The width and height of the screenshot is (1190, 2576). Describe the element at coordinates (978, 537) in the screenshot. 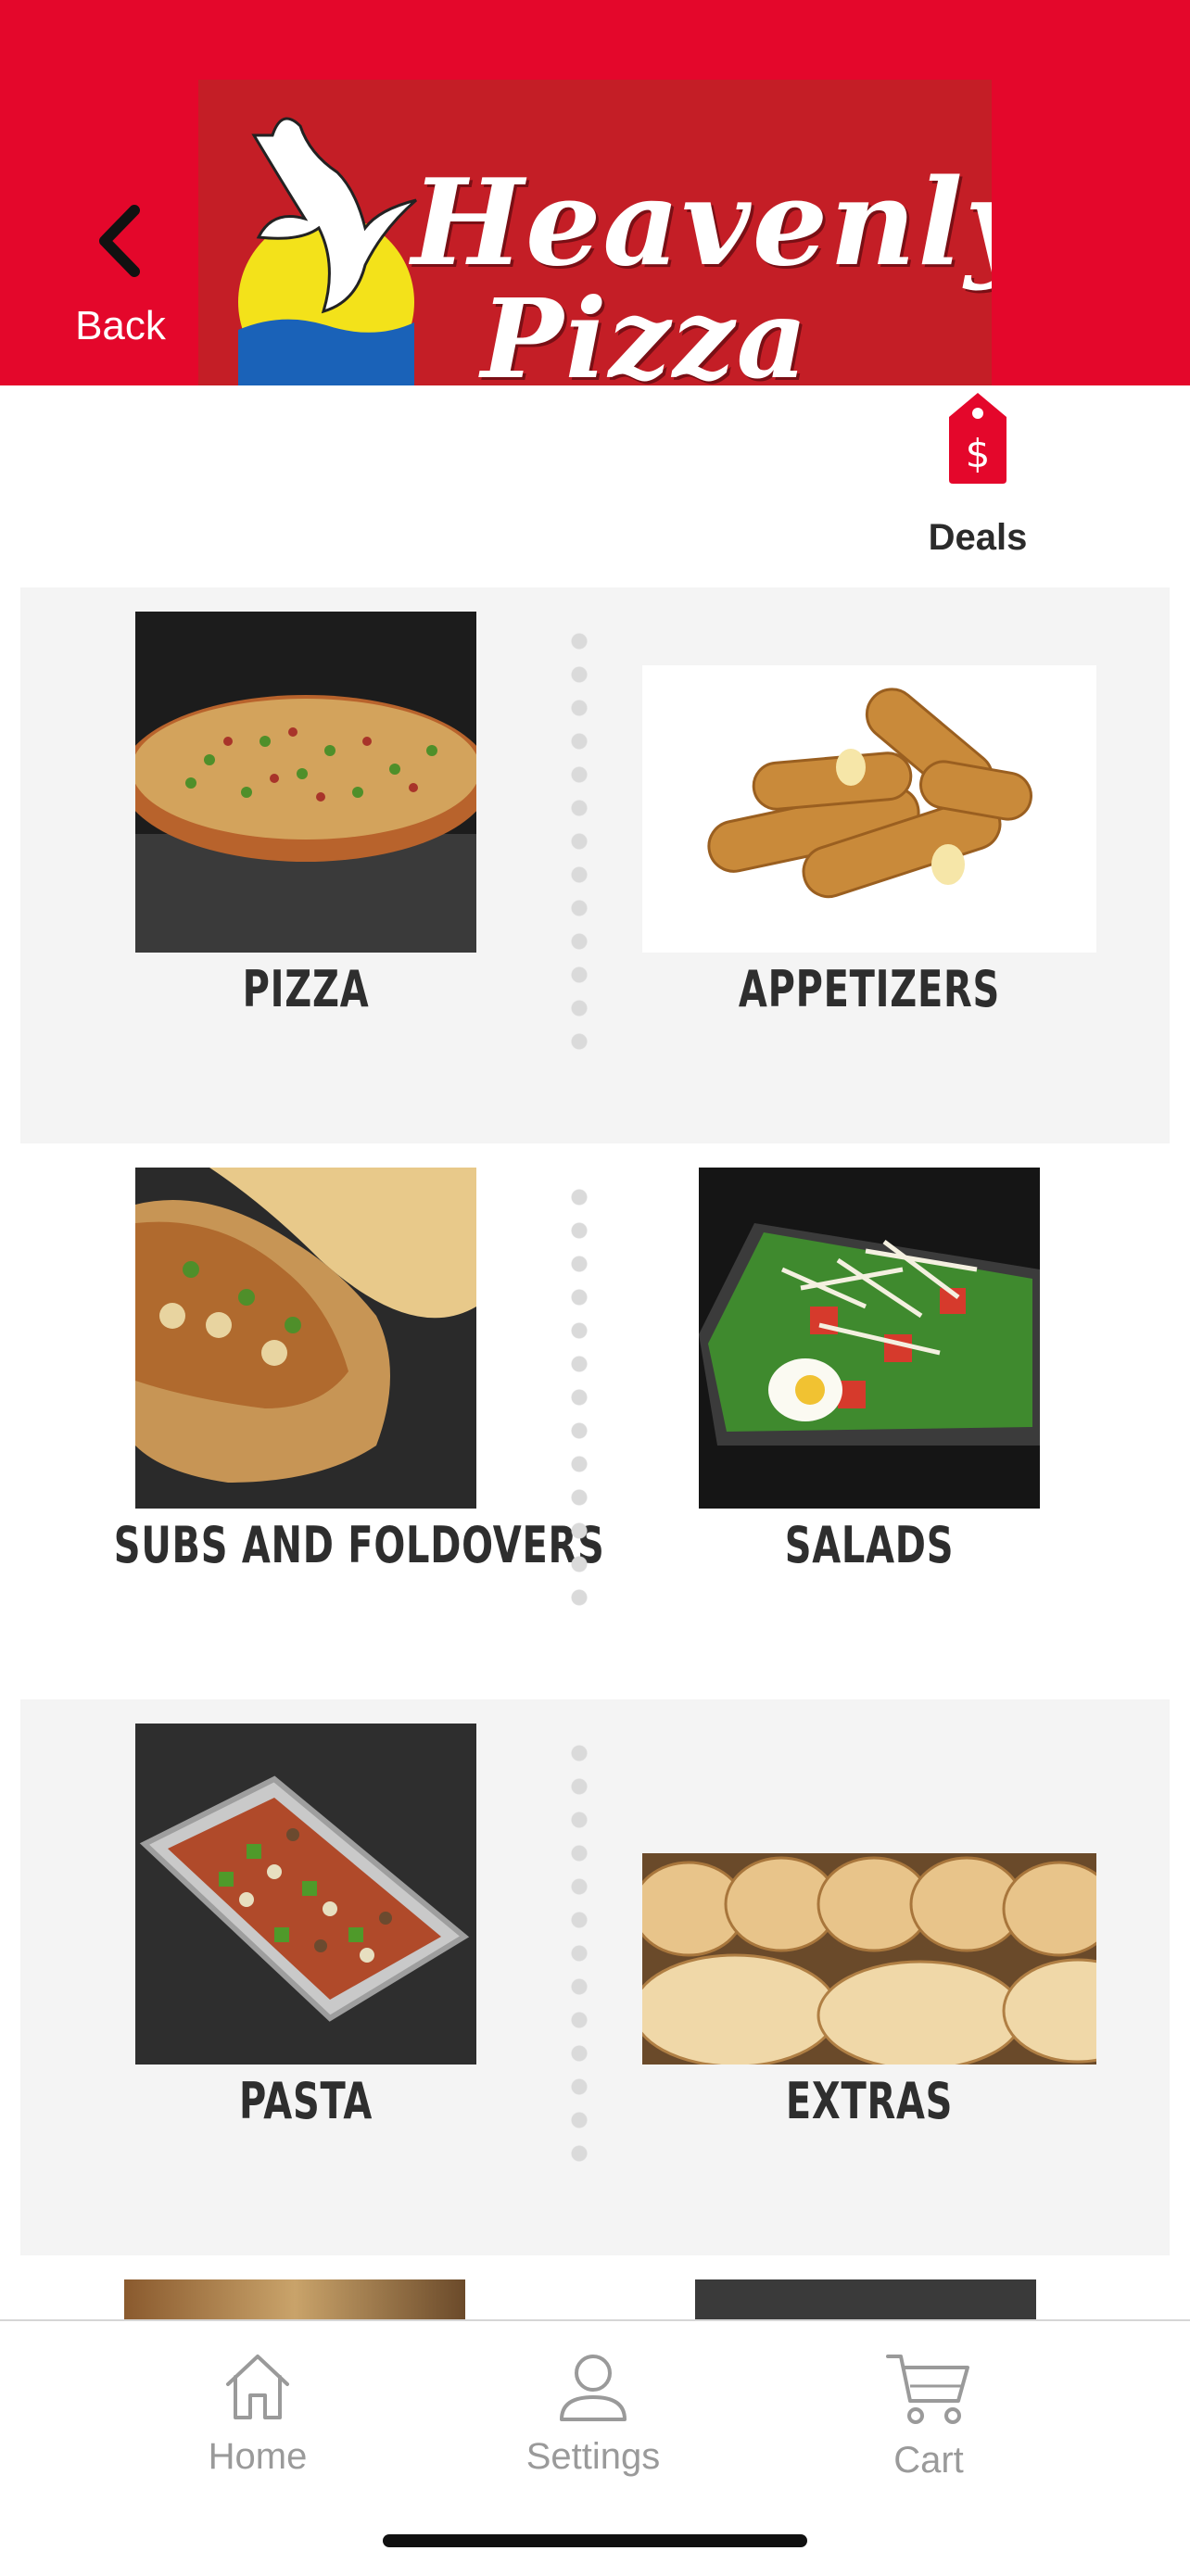

I see `deals-label: Deals` at that location.